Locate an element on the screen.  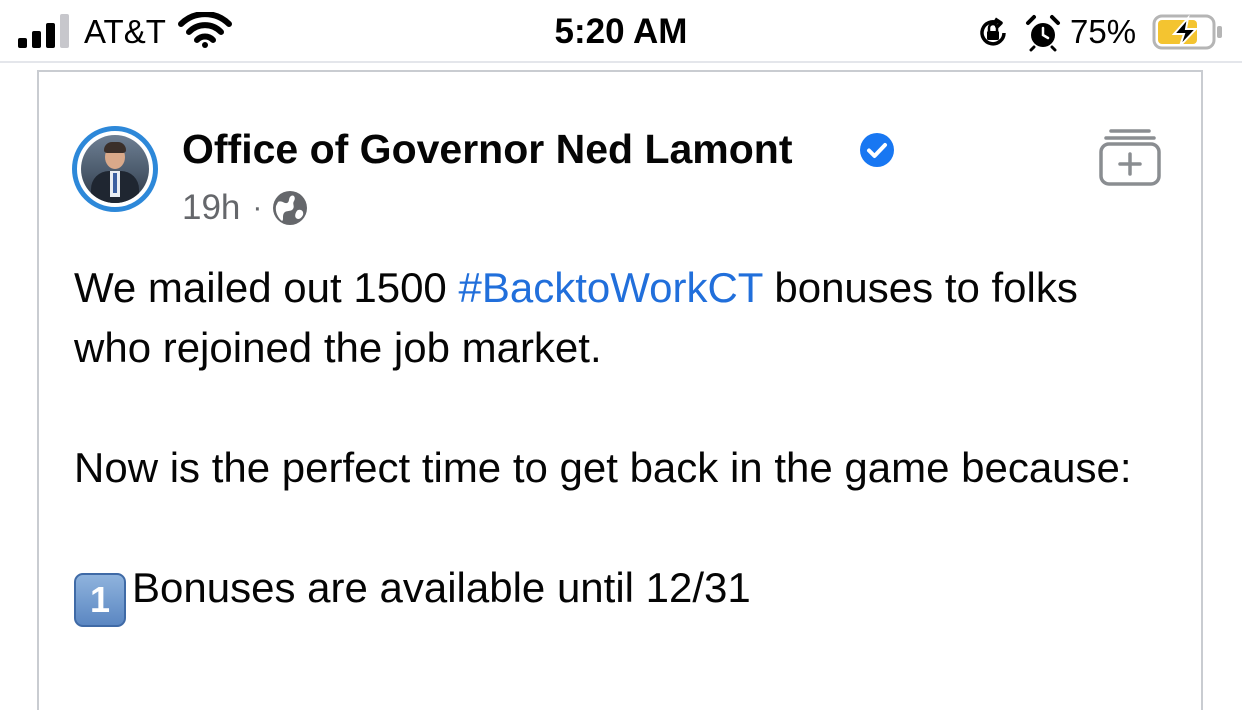
post-text-segment: We mailed out 1500 is located at coordinates (266, 287).